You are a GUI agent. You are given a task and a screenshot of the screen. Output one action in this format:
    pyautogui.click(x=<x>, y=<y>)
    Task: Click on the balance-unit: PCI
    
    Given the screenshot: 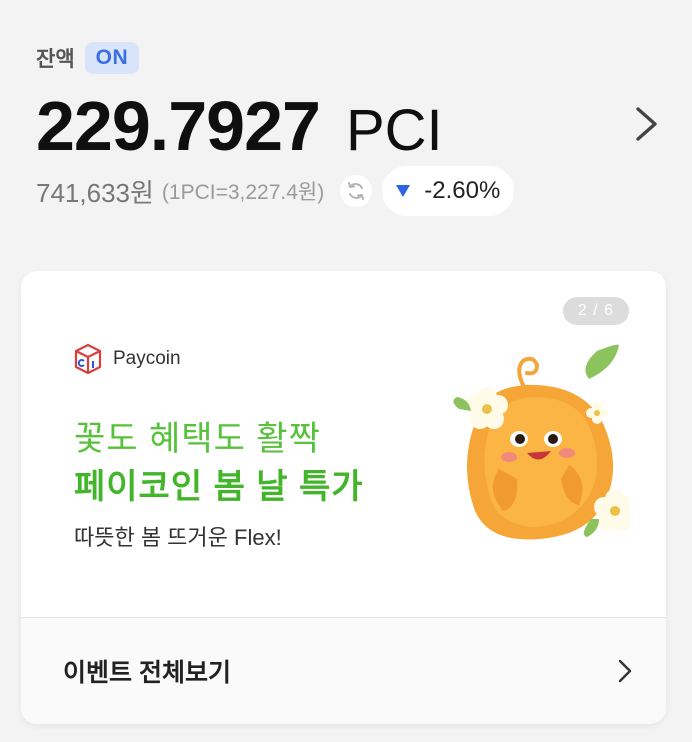 What is the action you would take?
    pyautogui.click(x=394, y=130)
    